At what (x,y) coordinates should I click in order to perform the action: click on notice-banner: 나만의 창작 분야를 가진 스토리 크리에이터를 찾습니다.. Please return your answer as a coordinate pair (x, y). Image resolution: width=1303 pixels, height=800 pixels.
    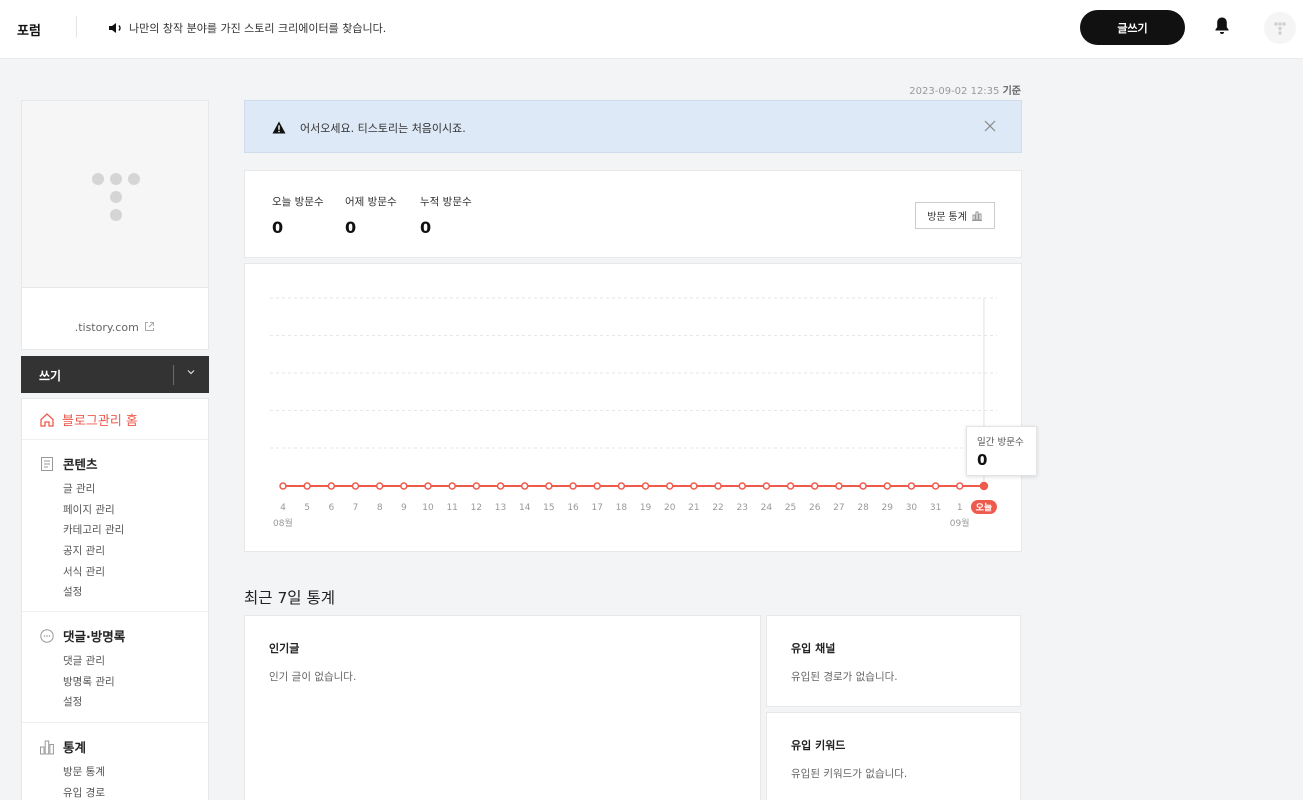
    Looking at the image, I should click on (247, 28).